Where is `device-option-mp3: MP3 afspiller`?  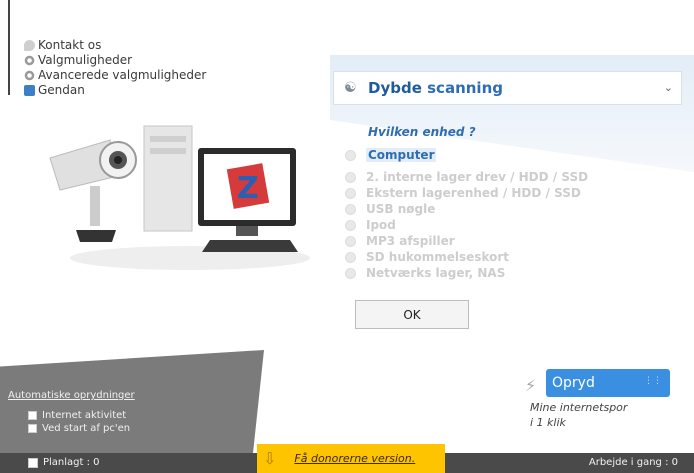 device-option-mp3: MP3 afspiller is located at coordinates (466, 241).